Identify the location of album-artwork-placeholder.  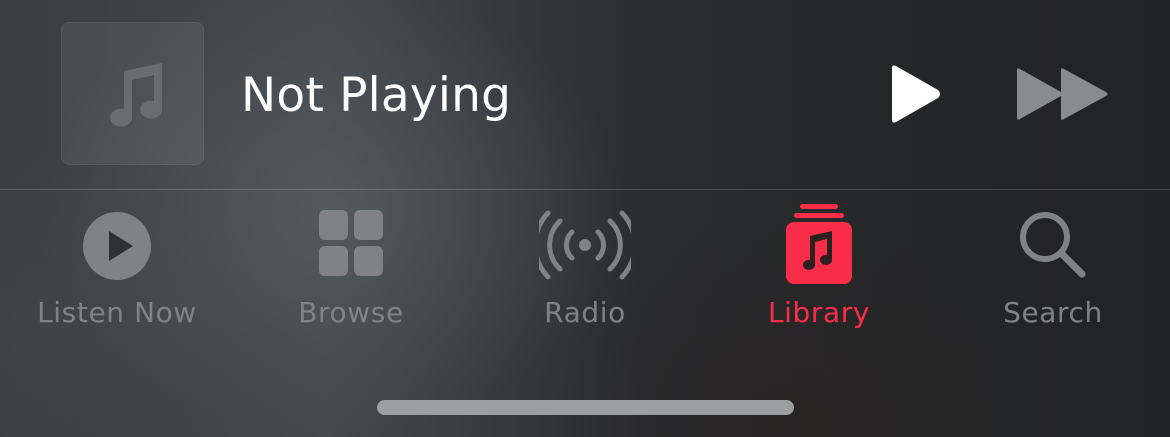
(132, 93).